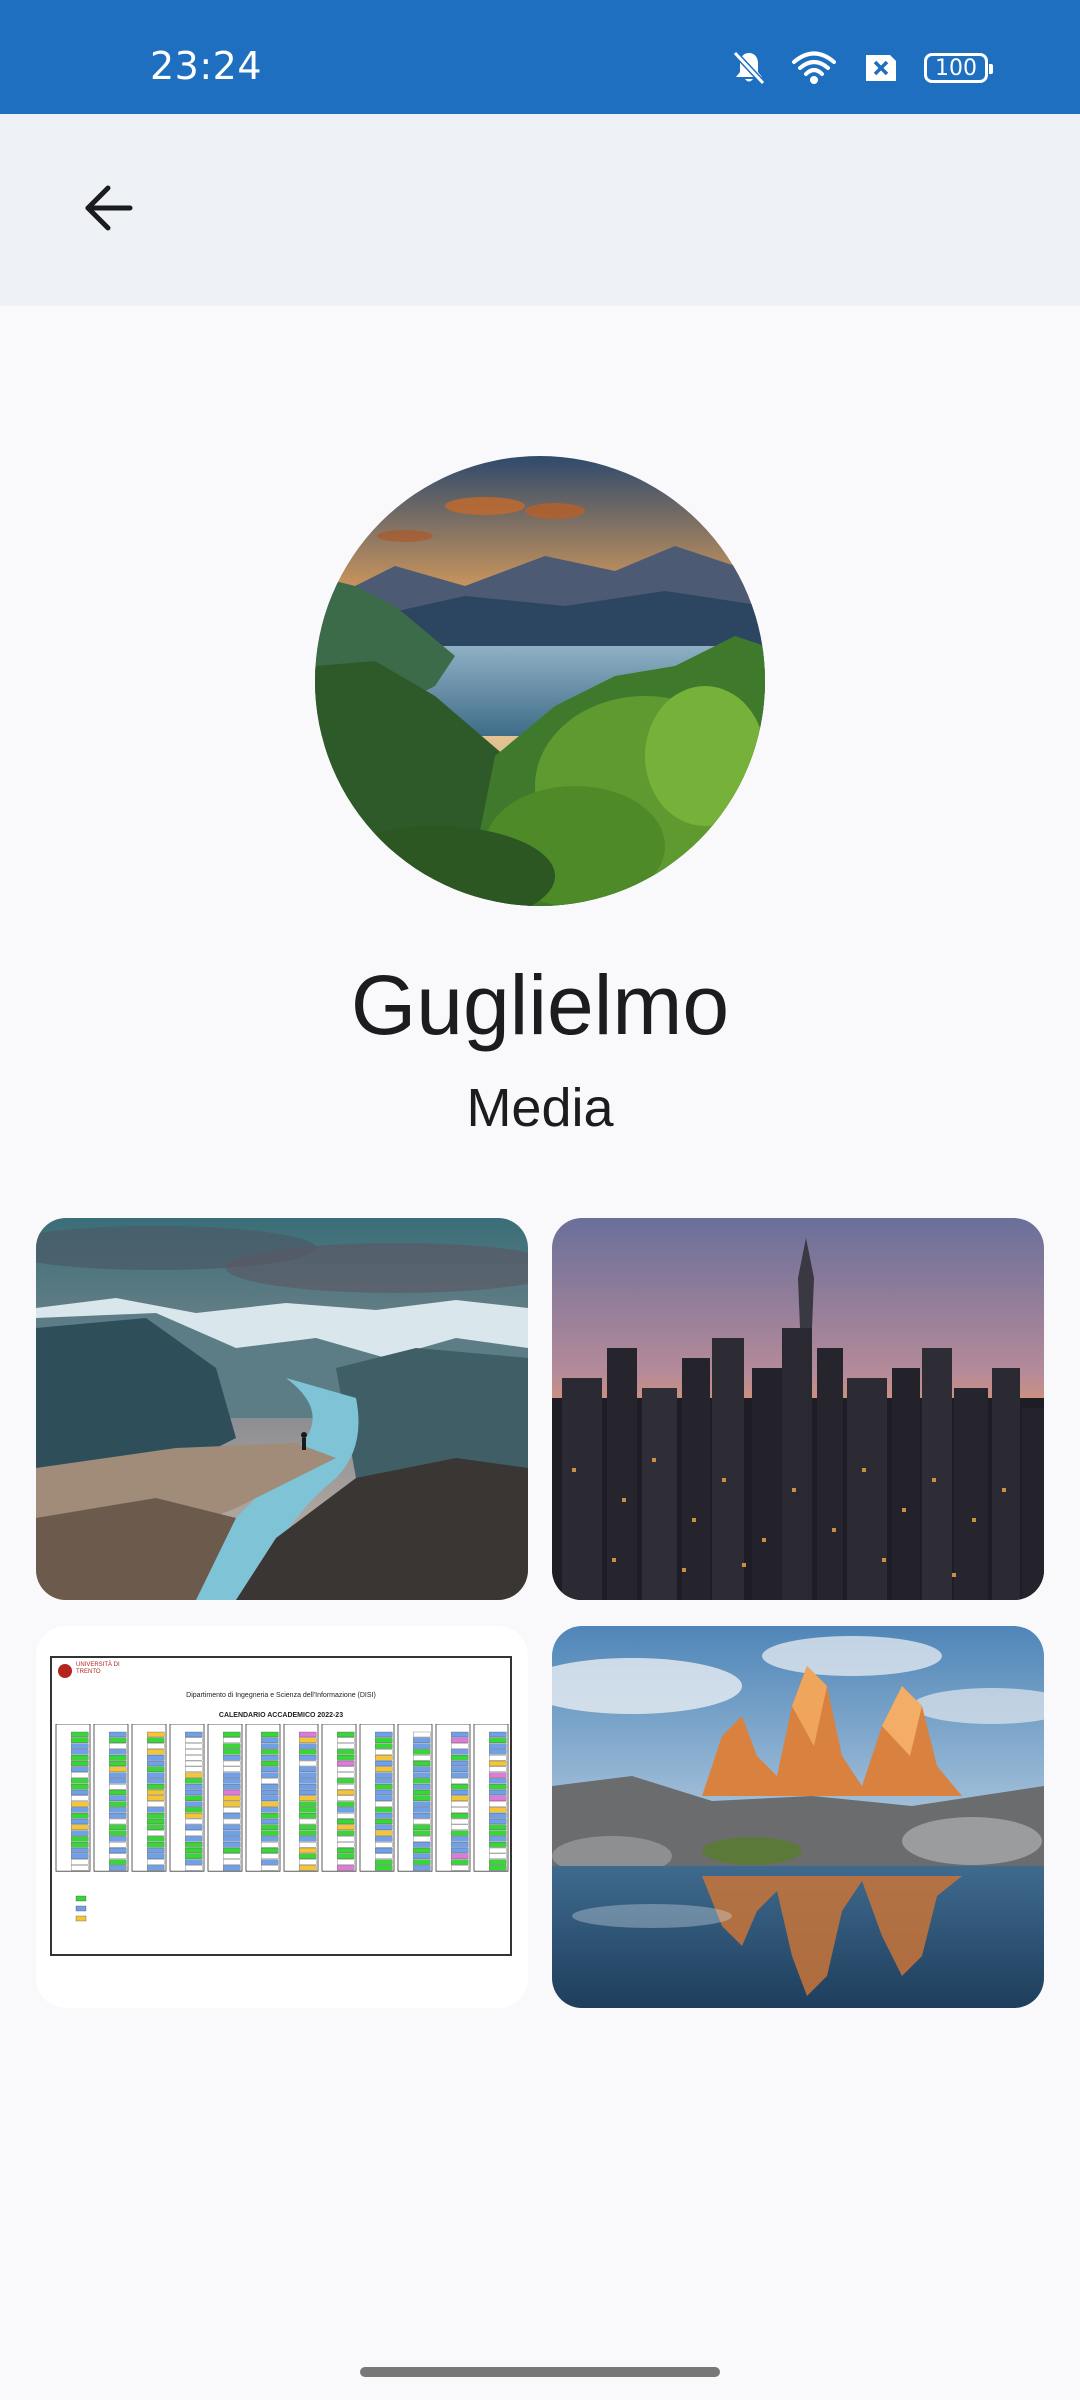 This screenshot has width=1080, height=2400. I want to click on profile-avatar, so click(540, 681).